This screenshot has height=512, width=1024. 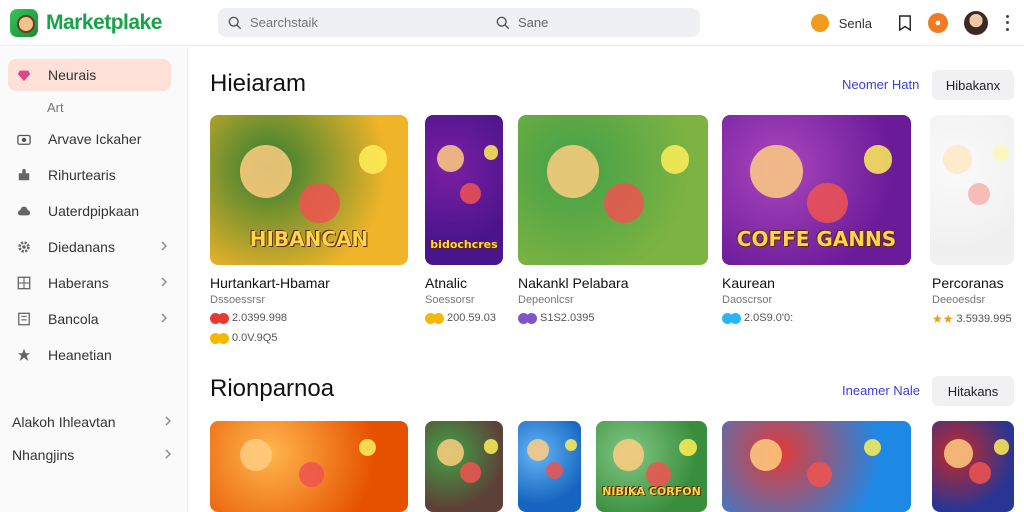 I want to click on search-secondary-label: Sane, so click(x=533, y=22).